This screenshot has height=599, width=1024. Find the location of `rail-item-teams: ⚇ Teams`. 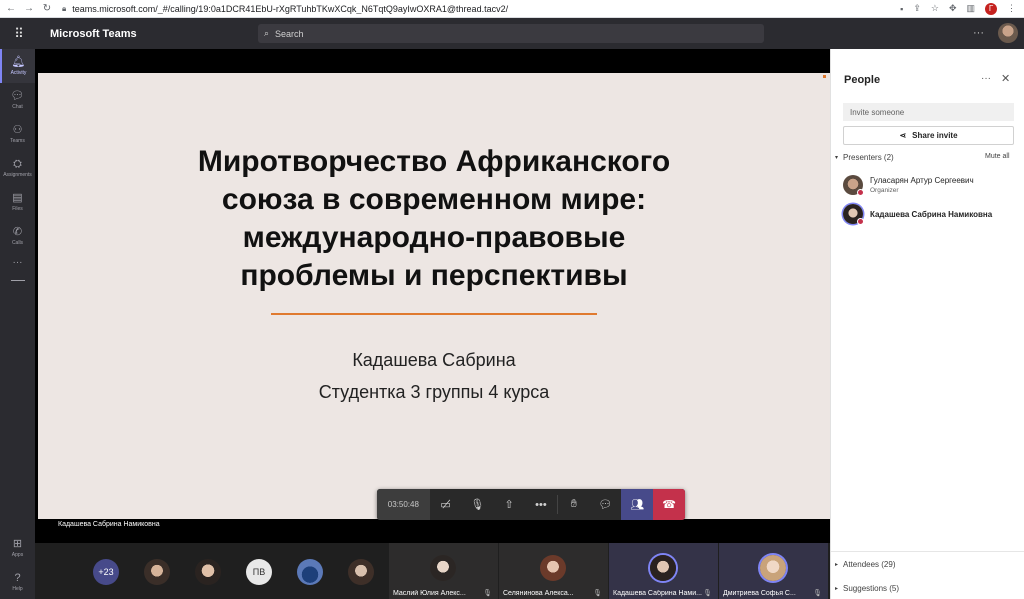

rail-item-teams: ⚇ Teams is located at coordinates (17, 134).